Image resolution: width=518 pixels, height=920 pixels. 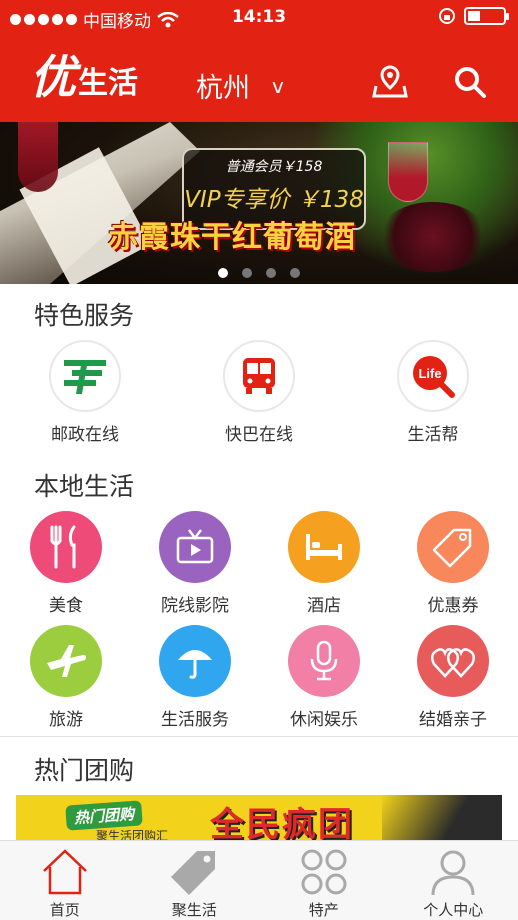 What do you see at coordinates (442, 818) in the screenshot?
I see `promo-decoration` at bounding box center [442, 818].